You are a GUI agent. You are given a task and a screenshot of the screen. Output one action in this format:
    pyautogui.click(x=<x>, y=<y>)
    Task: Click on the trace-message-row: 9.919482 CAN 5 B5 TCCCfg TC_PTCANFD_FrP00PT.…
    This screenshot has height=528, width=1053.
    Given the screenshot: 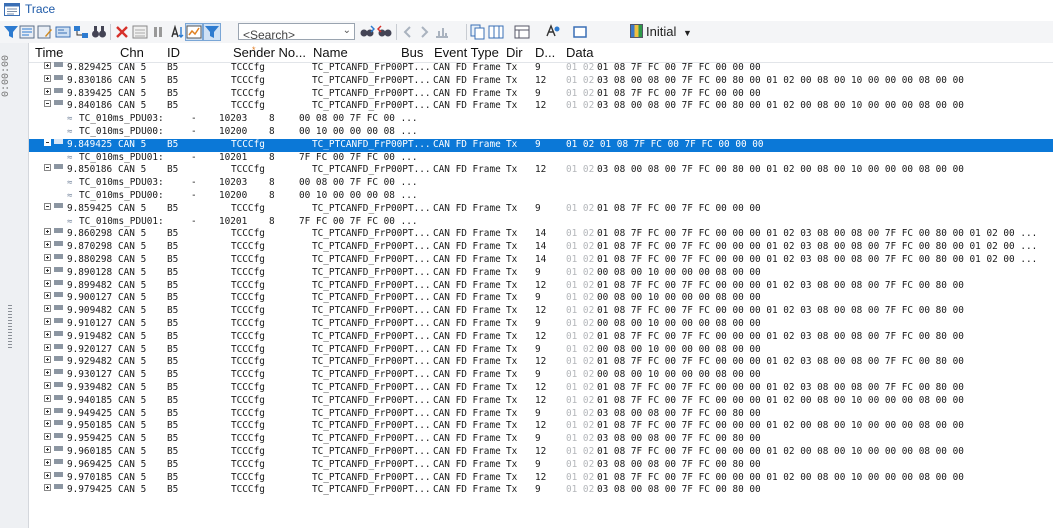 What is the action you would take?
    pyautogui.click(x=541, y=337)
    